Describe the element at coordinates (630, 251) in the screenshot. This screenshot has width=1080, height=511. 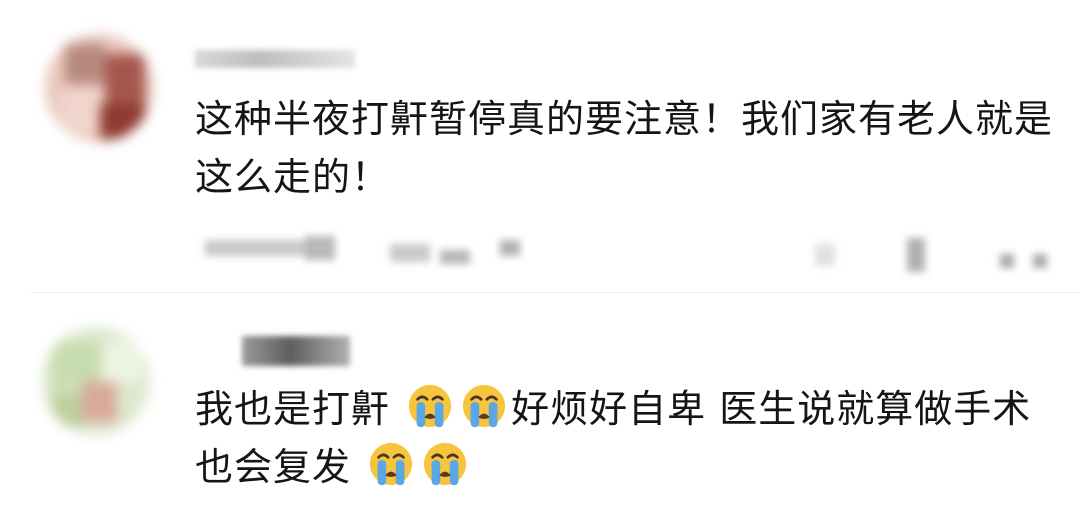
I see `comment-meta-blurred` at that location.